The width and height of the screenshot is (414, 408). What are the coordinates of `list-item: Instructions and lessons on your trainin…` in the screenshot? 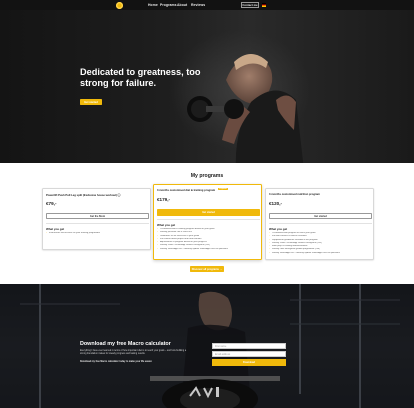 It's located at (97, 233).